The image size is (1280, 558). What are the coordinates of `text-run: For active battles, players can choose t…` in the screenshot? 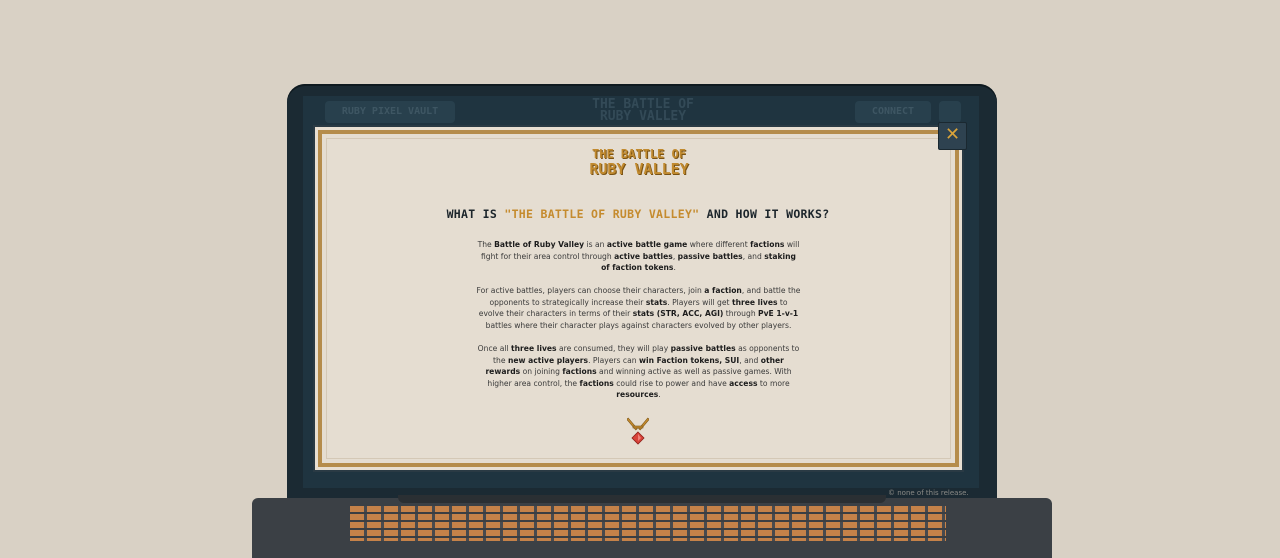 It's located at (590, 290).